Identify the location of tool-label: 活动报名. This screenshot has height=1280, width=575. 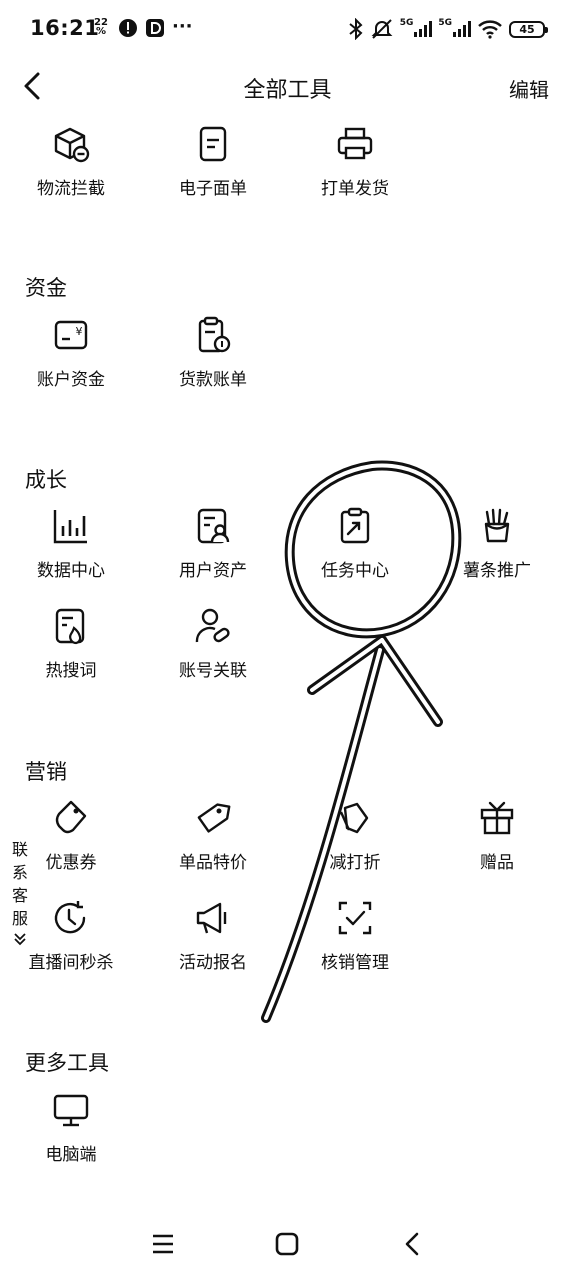
(213, 963).